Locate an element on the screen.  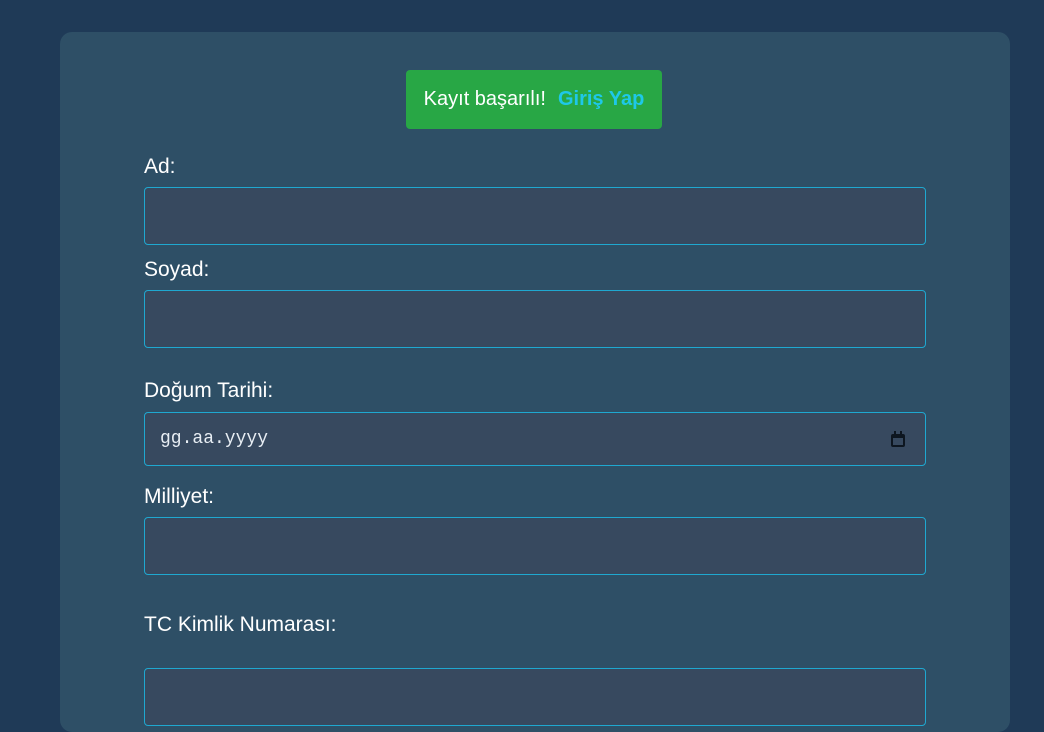
success-alert: Kayıt başarılı! Giriş Yap is located at coordinates (534, 99).